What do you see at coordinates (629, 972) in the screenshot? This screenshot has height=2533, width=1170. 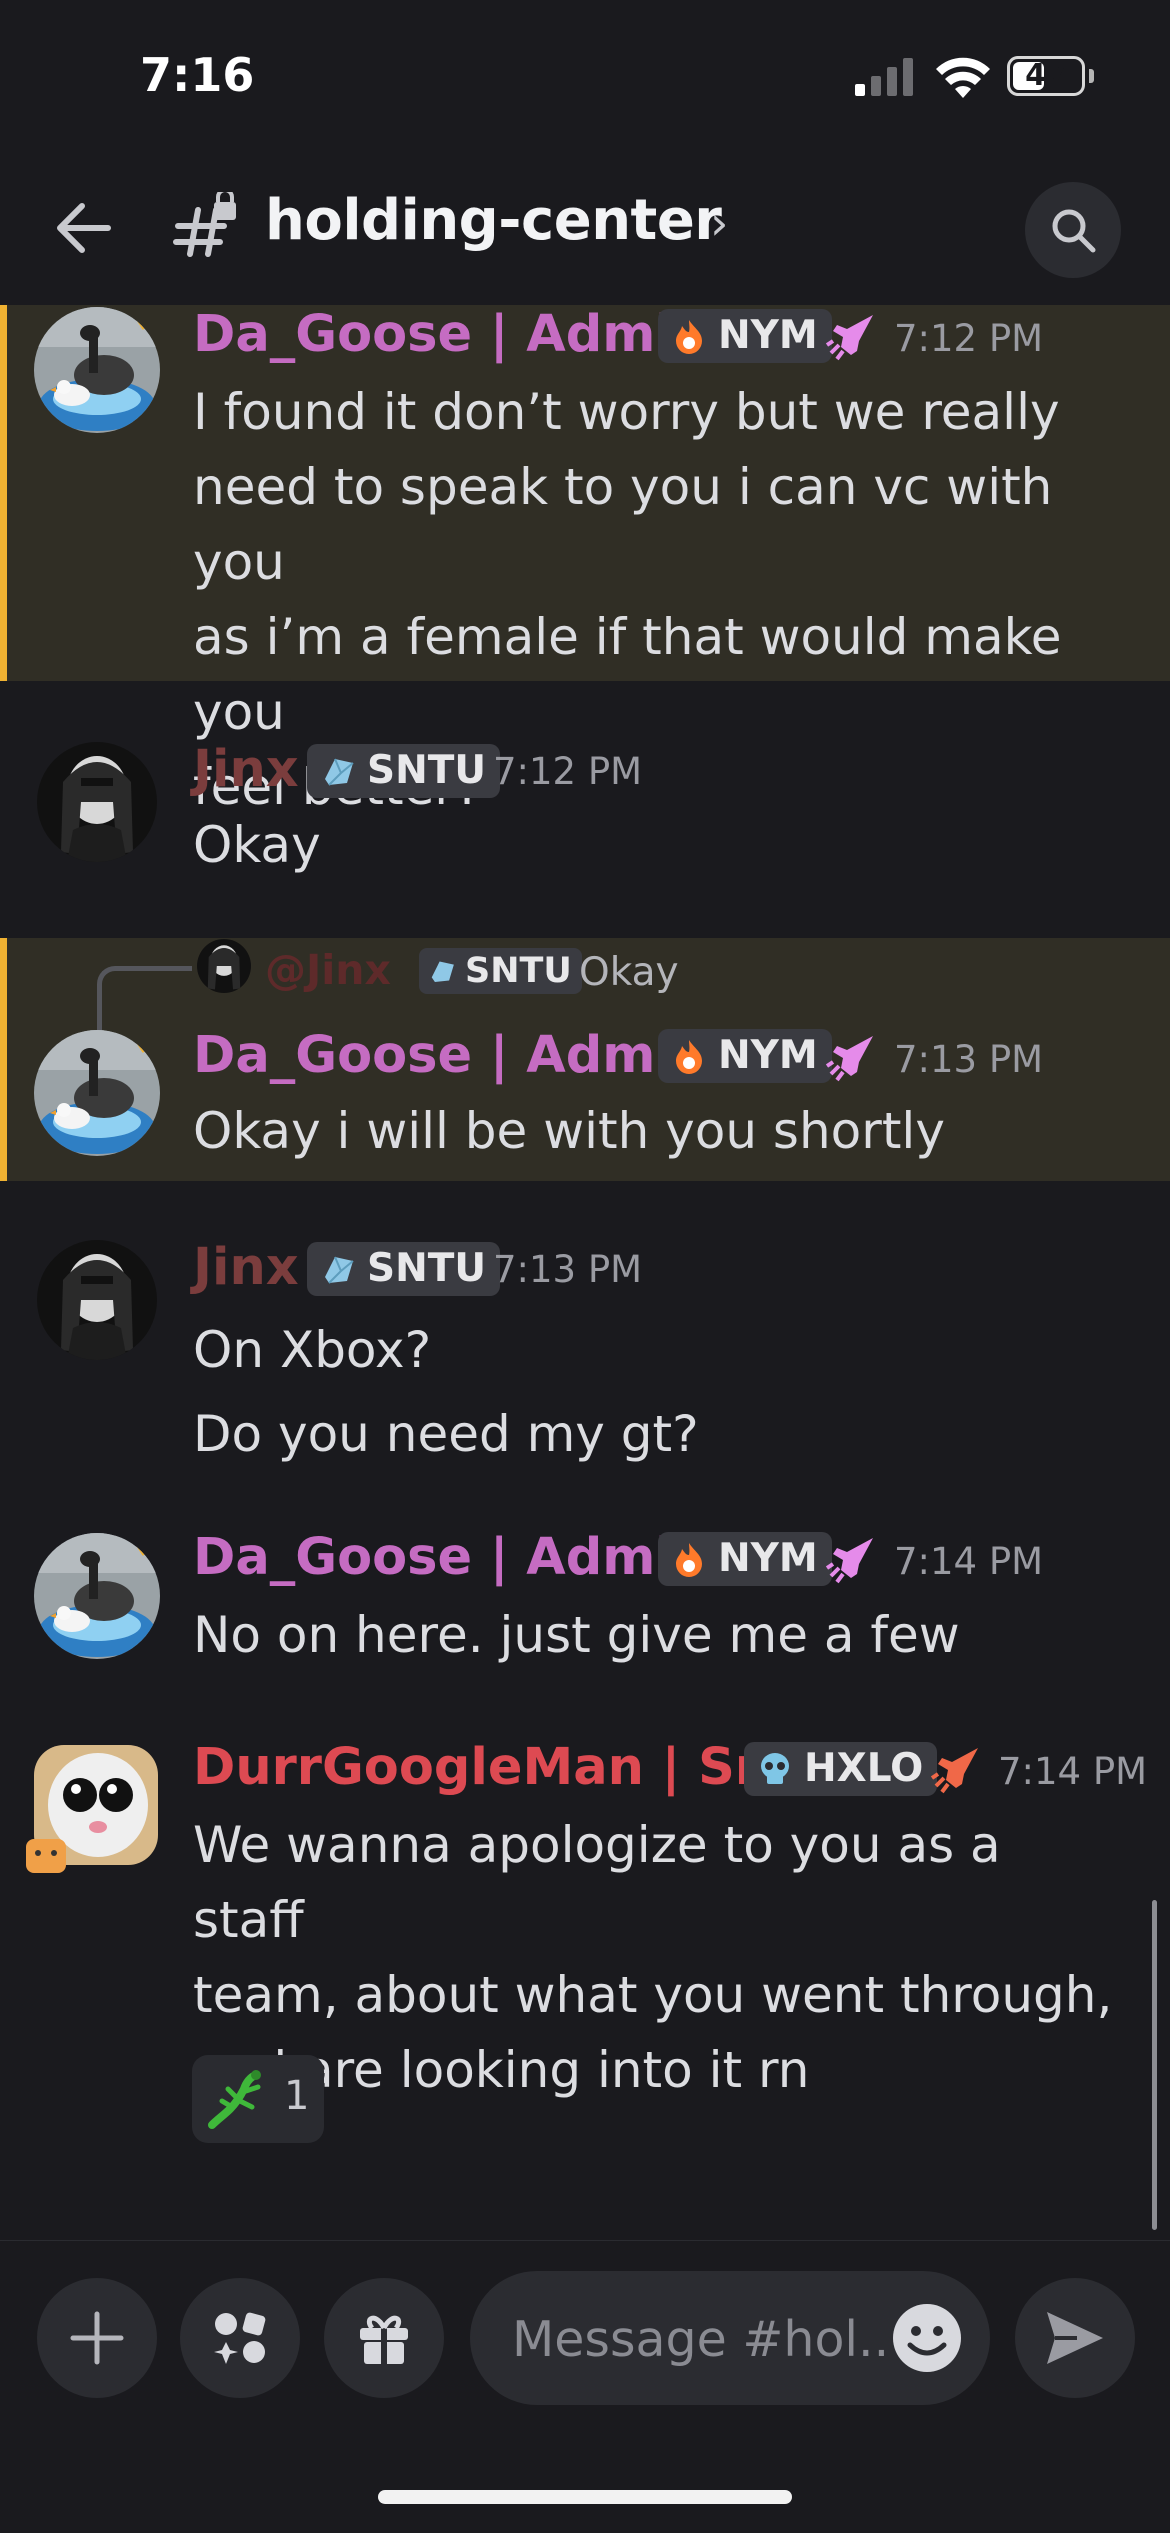 I see `reply-preview-text: Okay` at bounding box center [629, 972].